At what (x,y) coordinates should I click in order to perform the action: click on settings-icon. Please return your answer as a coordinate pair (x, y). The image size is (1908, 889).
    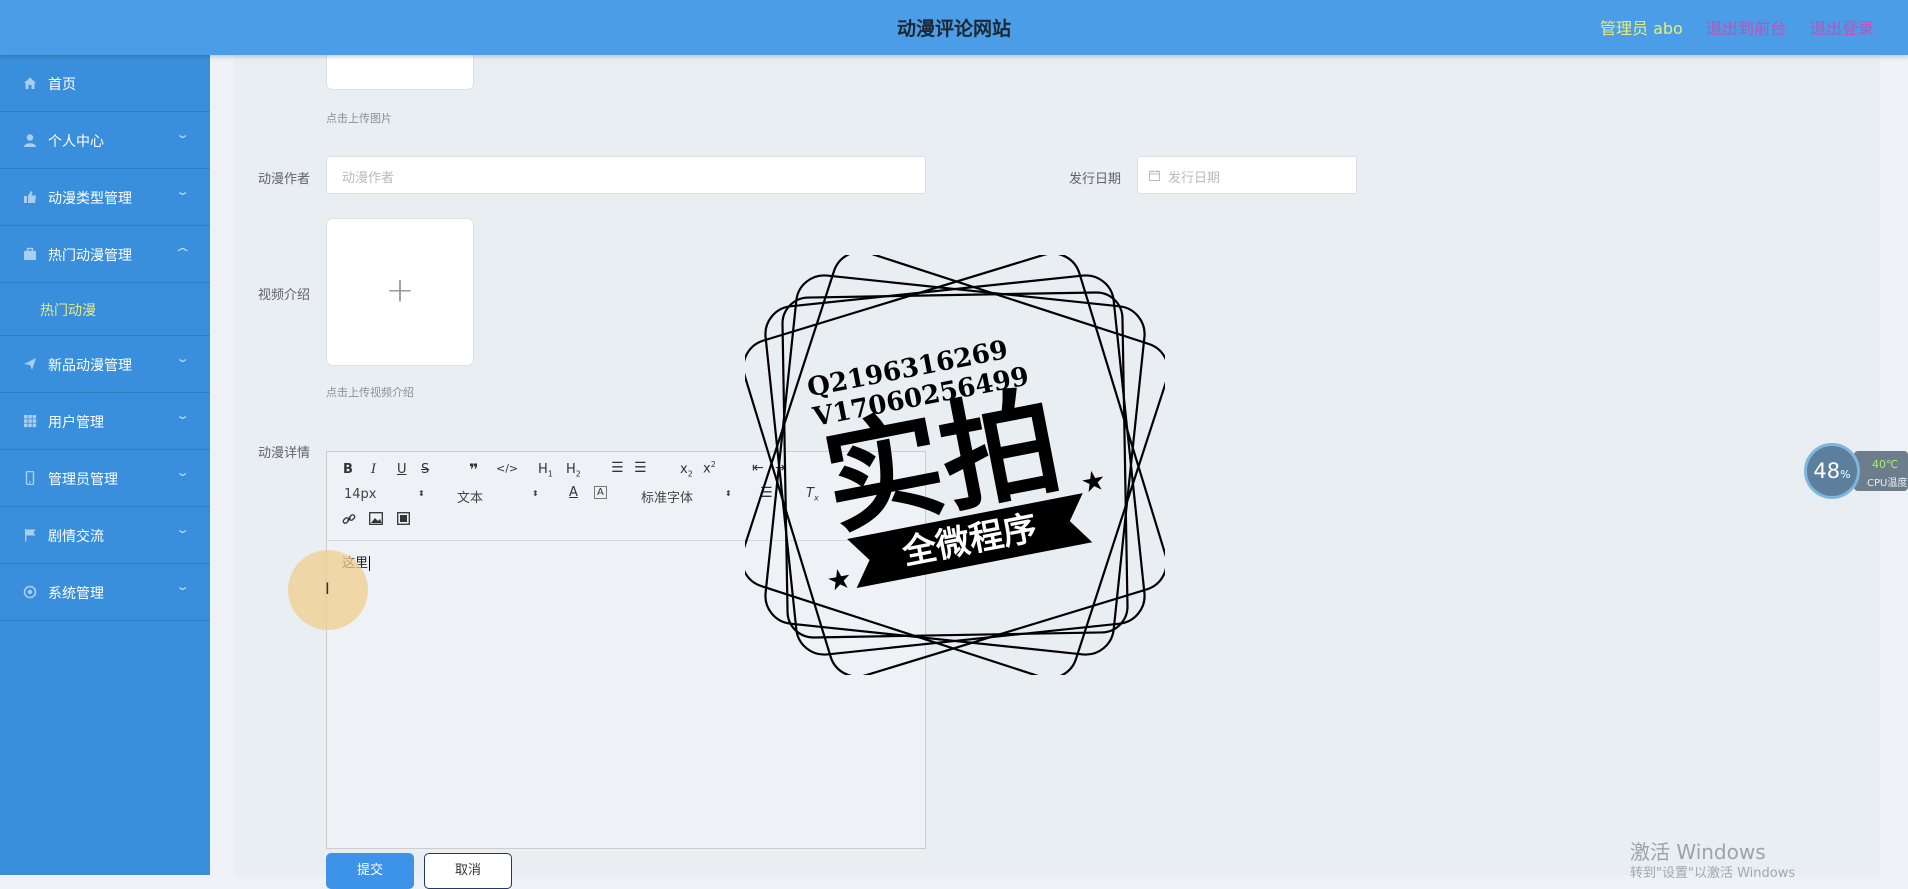
    Looking at the image, I should click on (30, 592).